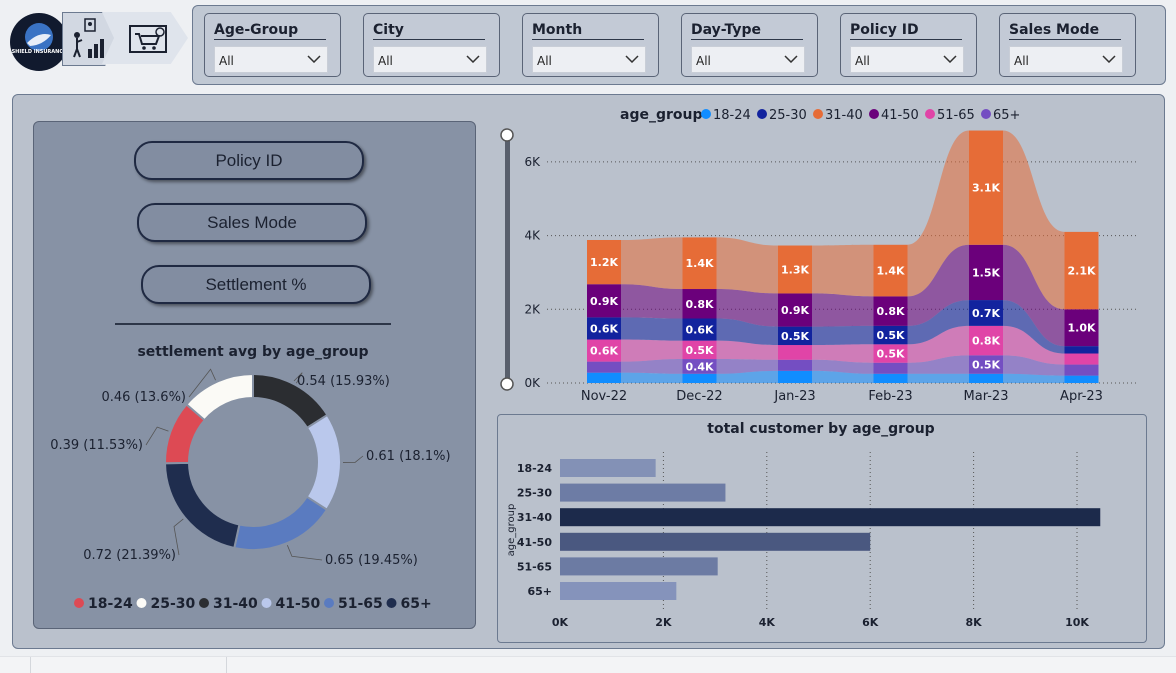 The width and height of the screenshot is (1176, 673). What do you see at coordinates (1066, 59) in the screenshot?
I see `sales-mode-dropdown: All` at bounding box center [1066, 59].